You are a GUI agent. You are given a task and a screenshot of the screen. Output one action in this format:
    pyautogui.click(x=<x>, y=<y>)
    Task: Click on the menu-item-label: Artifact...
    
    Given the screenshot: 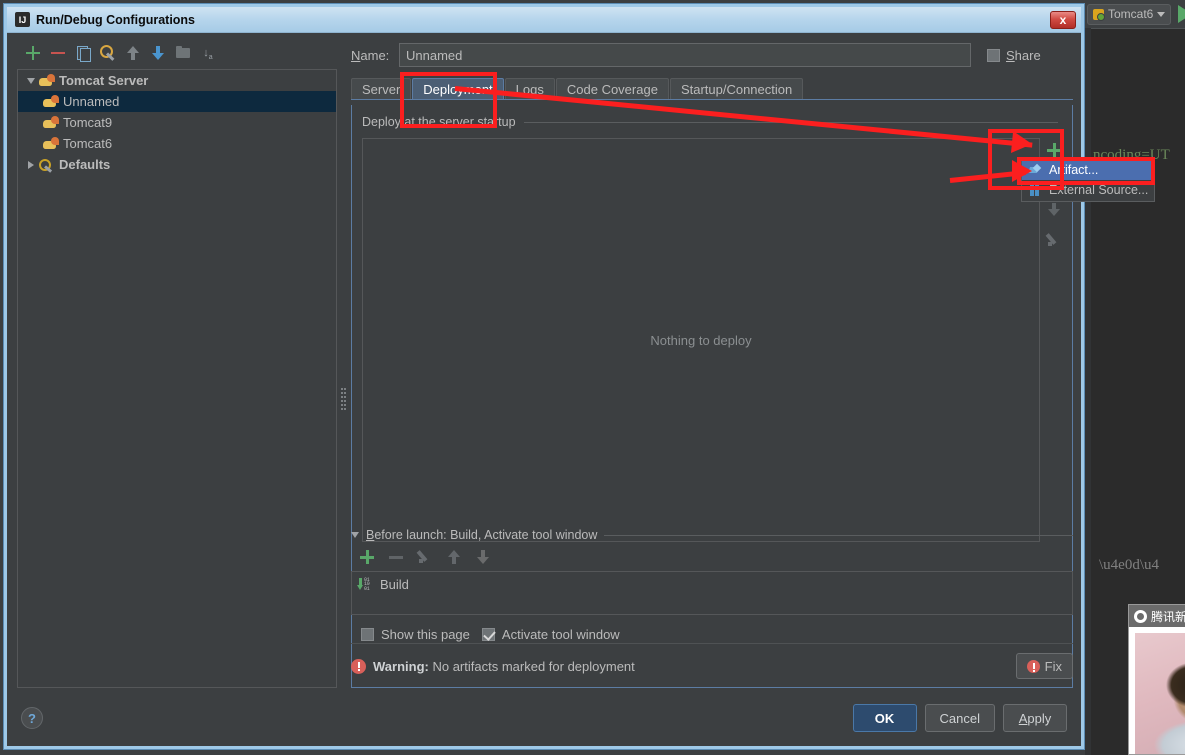 What is the action you would take?
    pyautogui.click(x=1074, y=170)
    